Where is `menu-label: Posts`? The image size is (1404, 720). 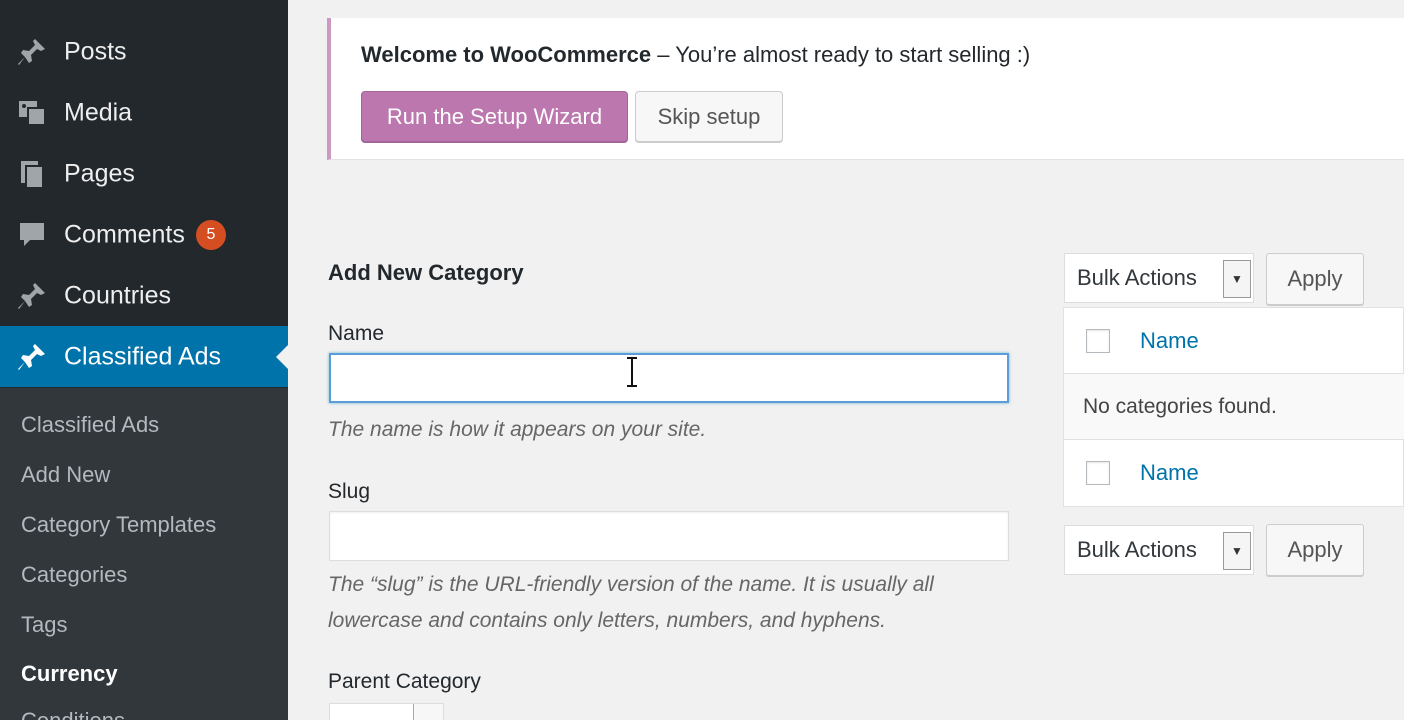 menu-label: Posts is located at coordinates (95, 51).